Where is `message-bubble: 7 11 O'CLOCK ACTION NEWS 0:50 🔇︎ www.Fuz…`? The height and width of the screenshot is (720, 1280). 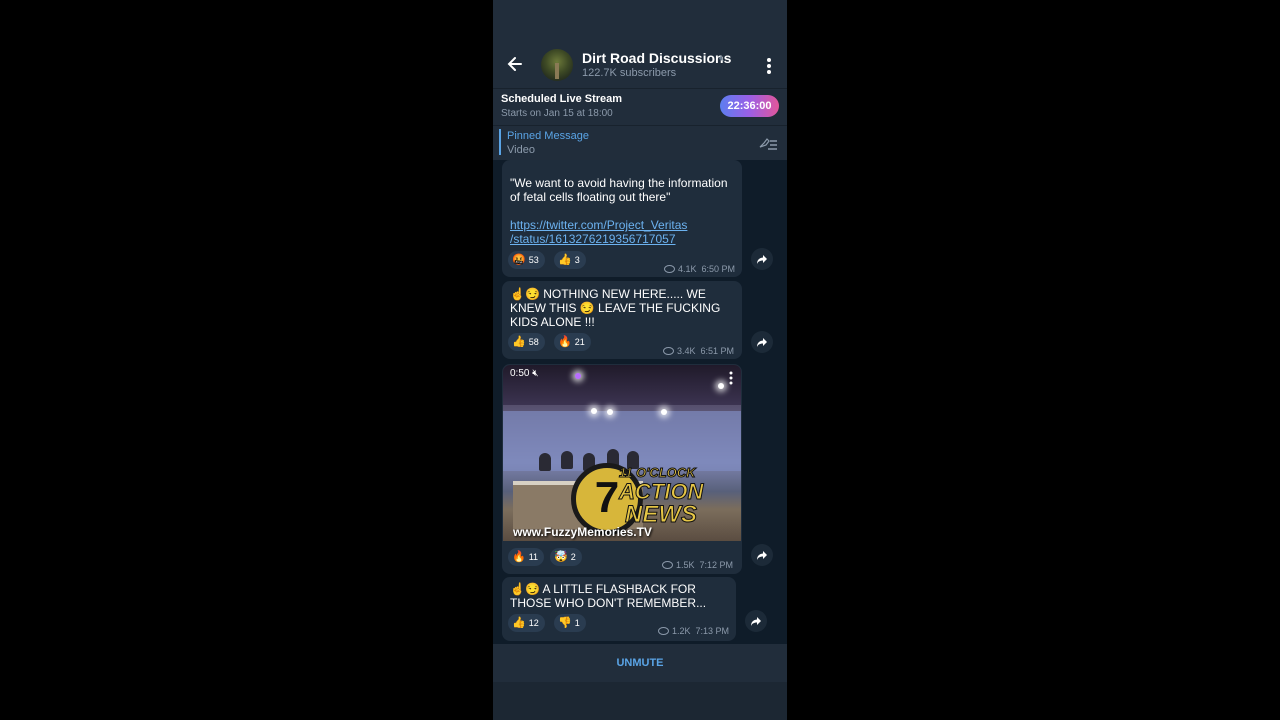 message-bubble: 7 11 O'CLOCK ACTION NEWS 0:50 🔇︎ www.Fuz… is located at coordinates (622, 469).